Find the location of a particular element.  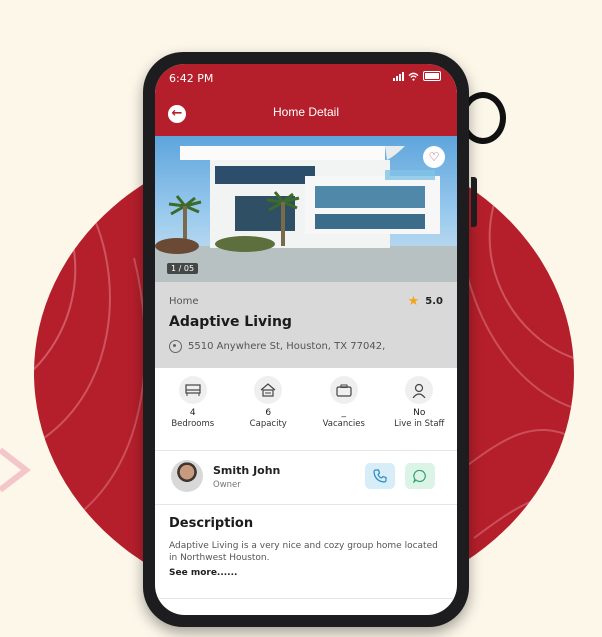

image-counter: 1 / 05 is located at coordinates (183, 268).